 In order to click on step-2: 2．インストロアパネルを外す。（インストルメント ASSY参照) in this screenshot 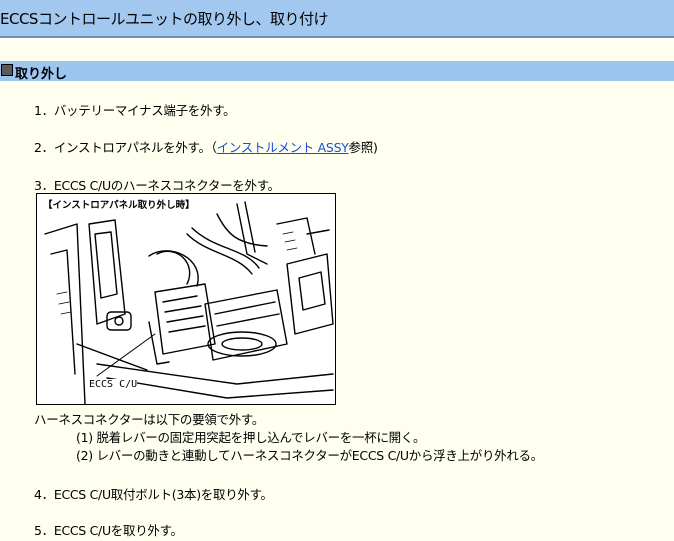, I will do `click(206, 146)`.